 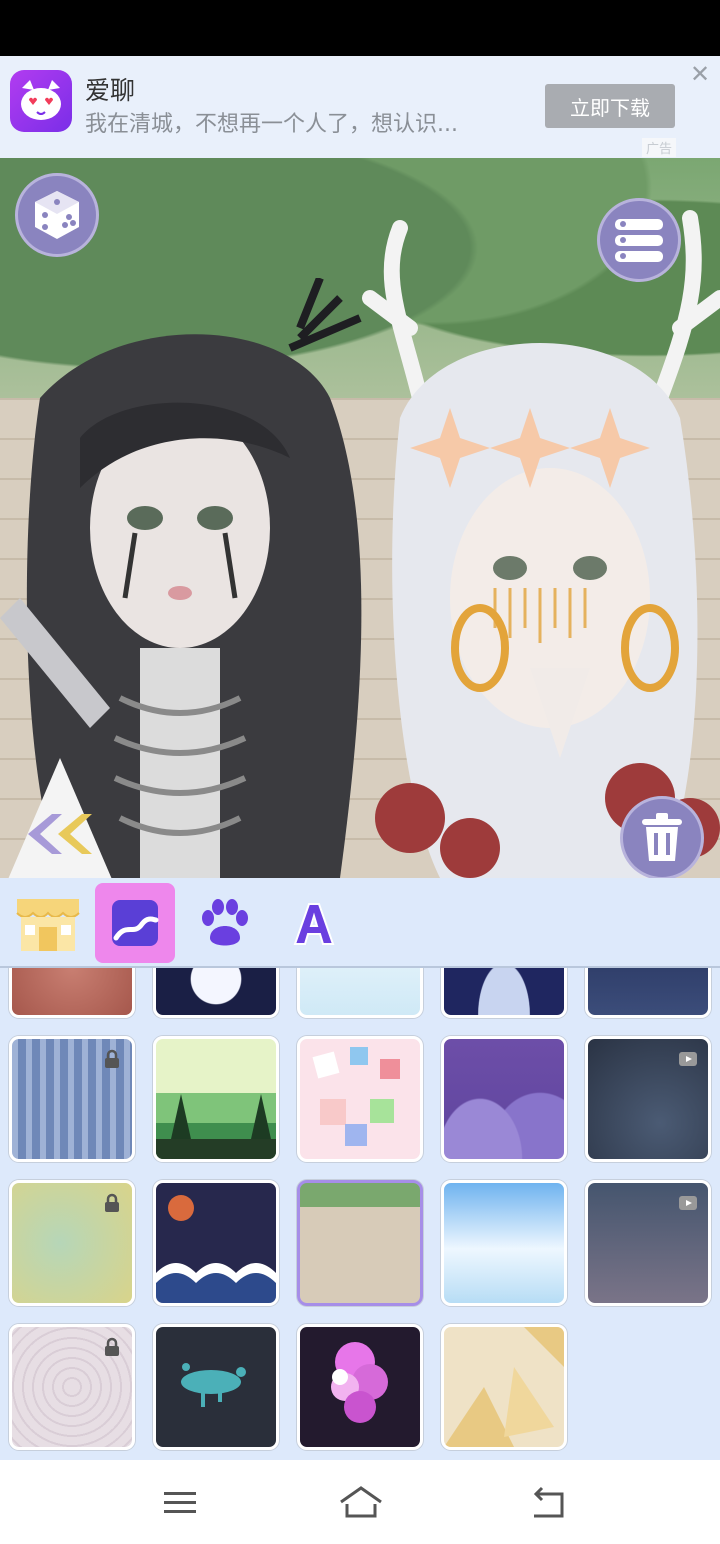 I want to click on paw-icon, so click(x=225, y=922).